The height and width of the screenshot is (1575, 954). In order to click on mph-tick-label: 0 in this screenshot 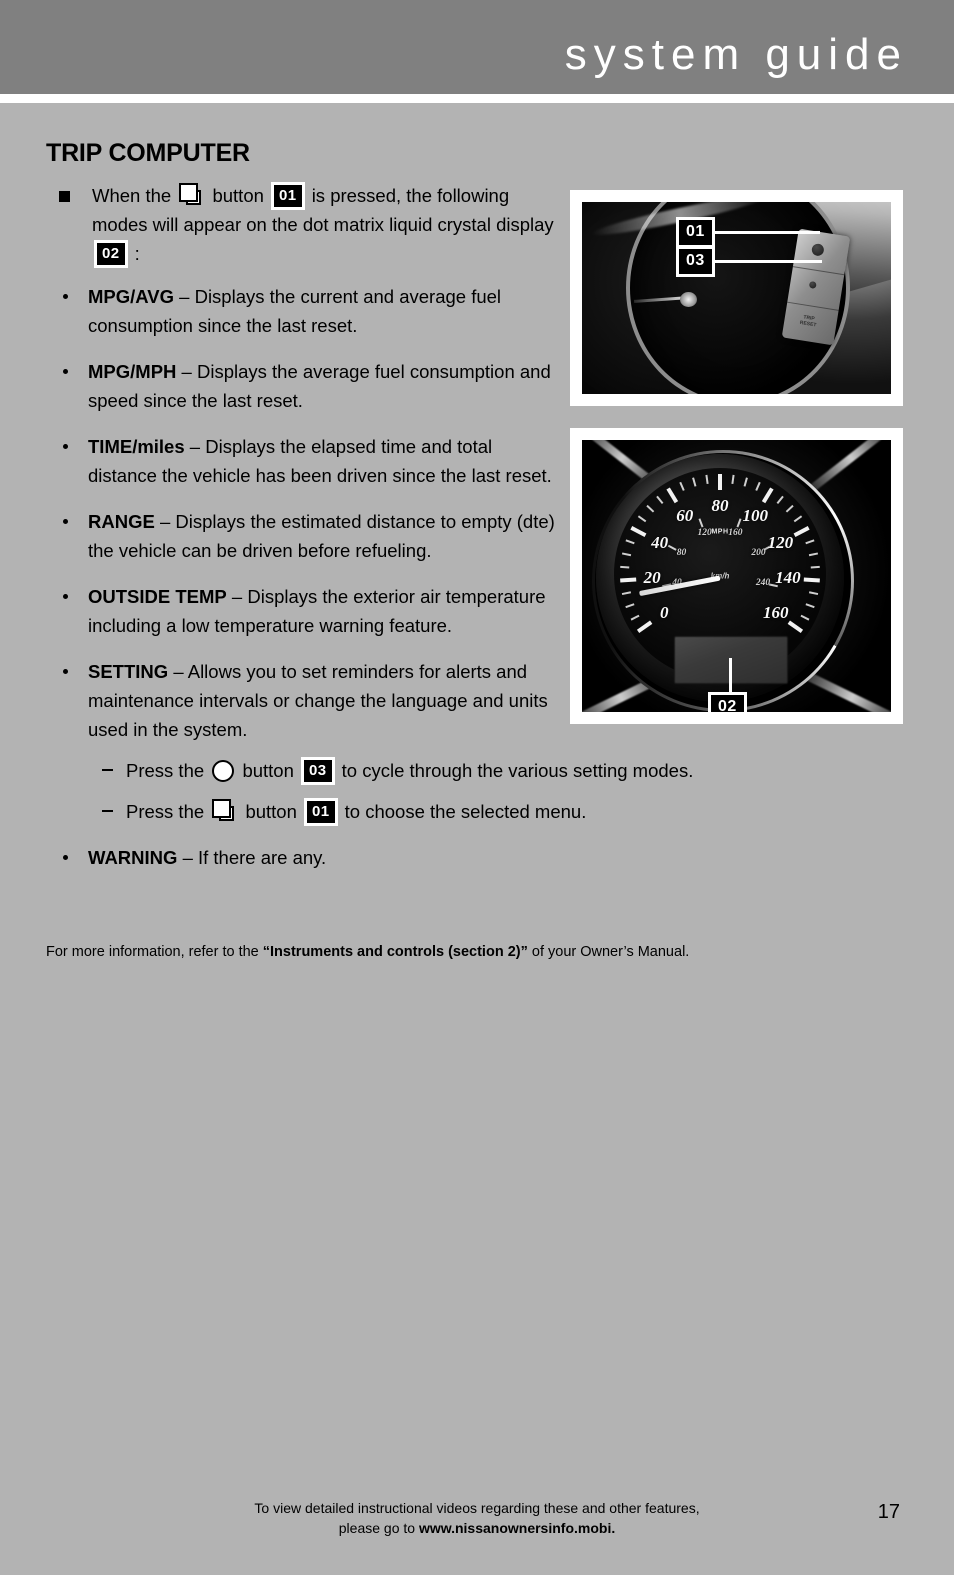, I will do `click(664, 612)`.